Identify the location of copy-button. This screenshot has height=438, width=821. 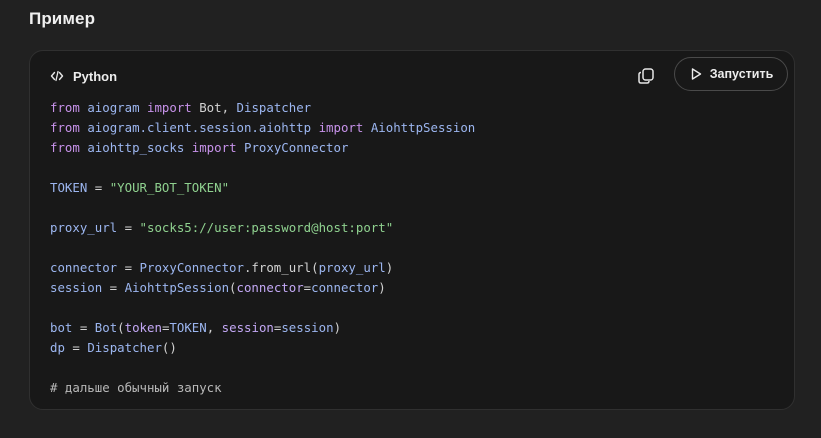
(646, 76).